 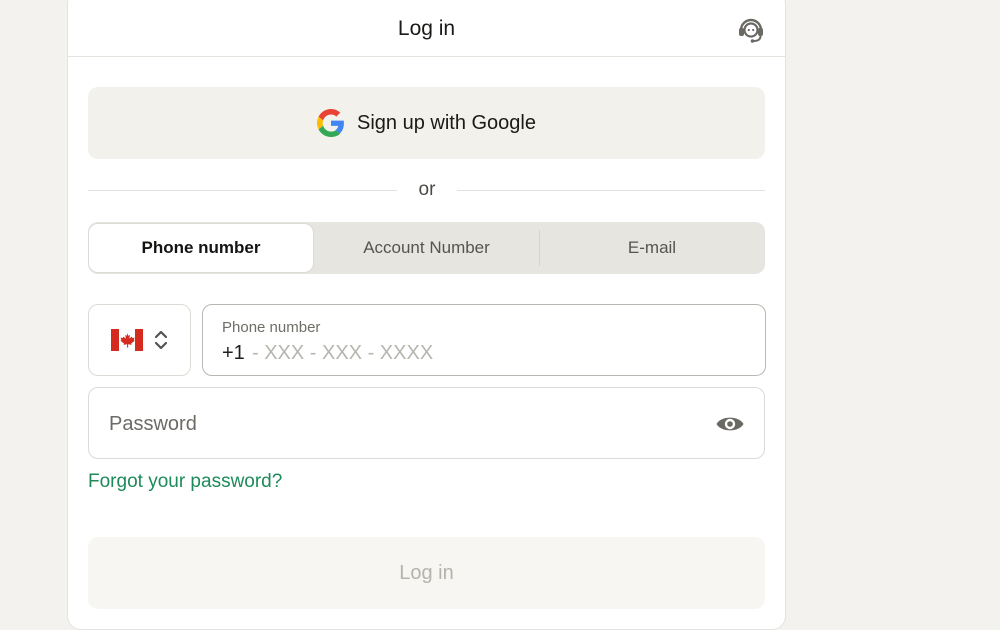 I want to click on login-submit-button: Log in, so click(x=426, y=573).